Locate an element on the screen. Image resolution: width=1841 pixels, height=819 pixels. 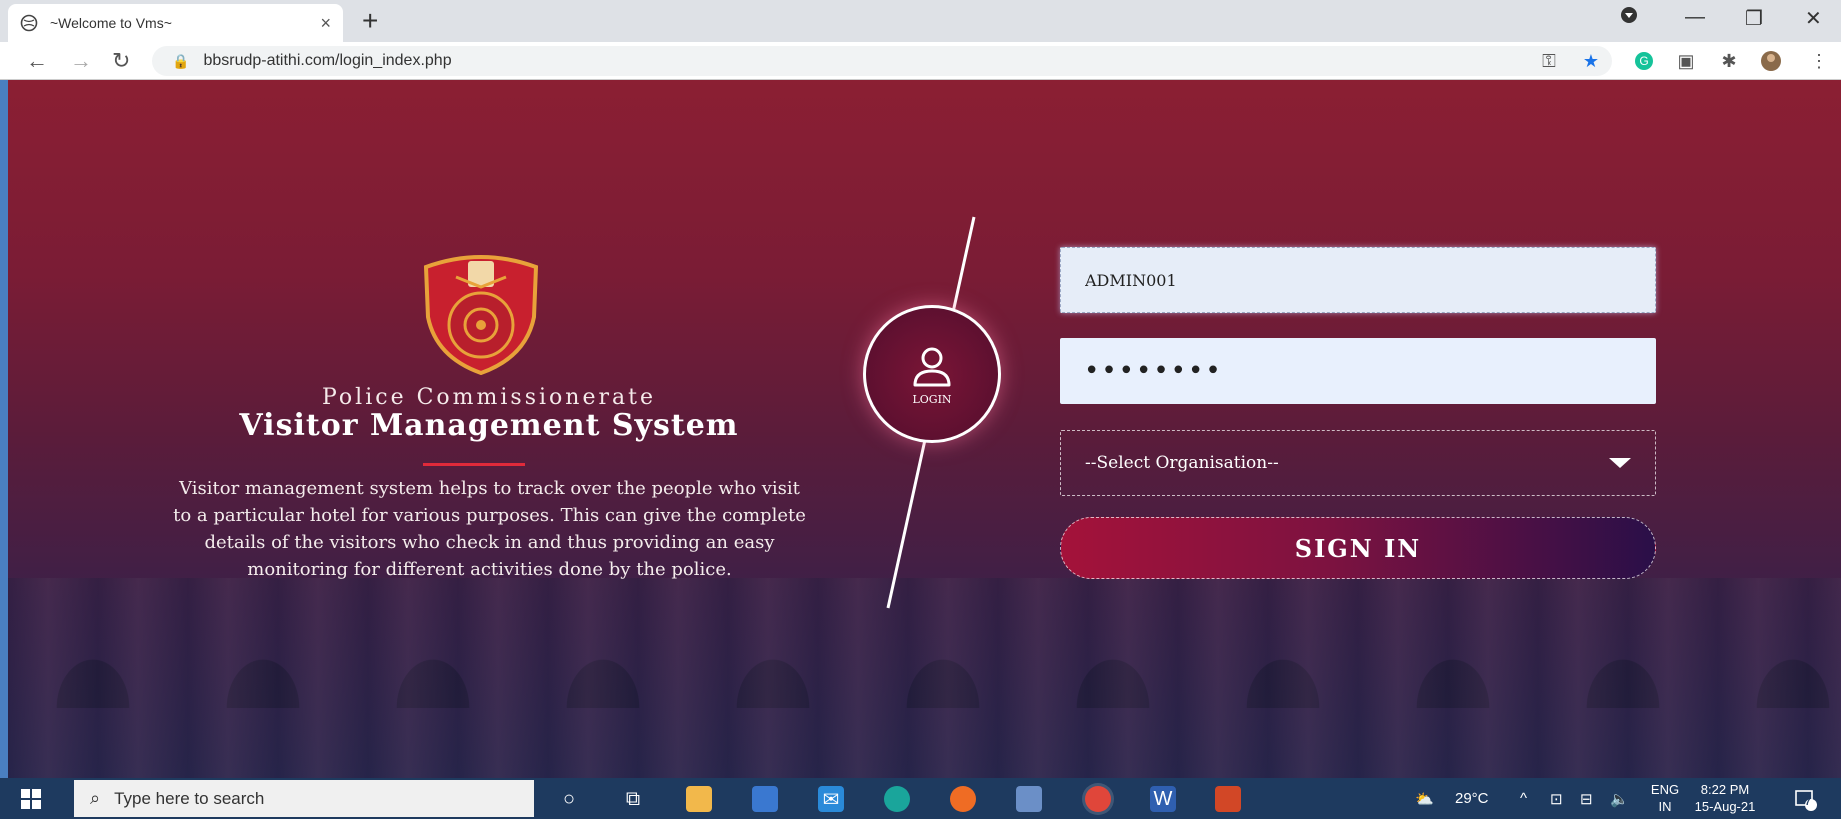
back-arrow-icon: ← is located at coordinates (37, 61).